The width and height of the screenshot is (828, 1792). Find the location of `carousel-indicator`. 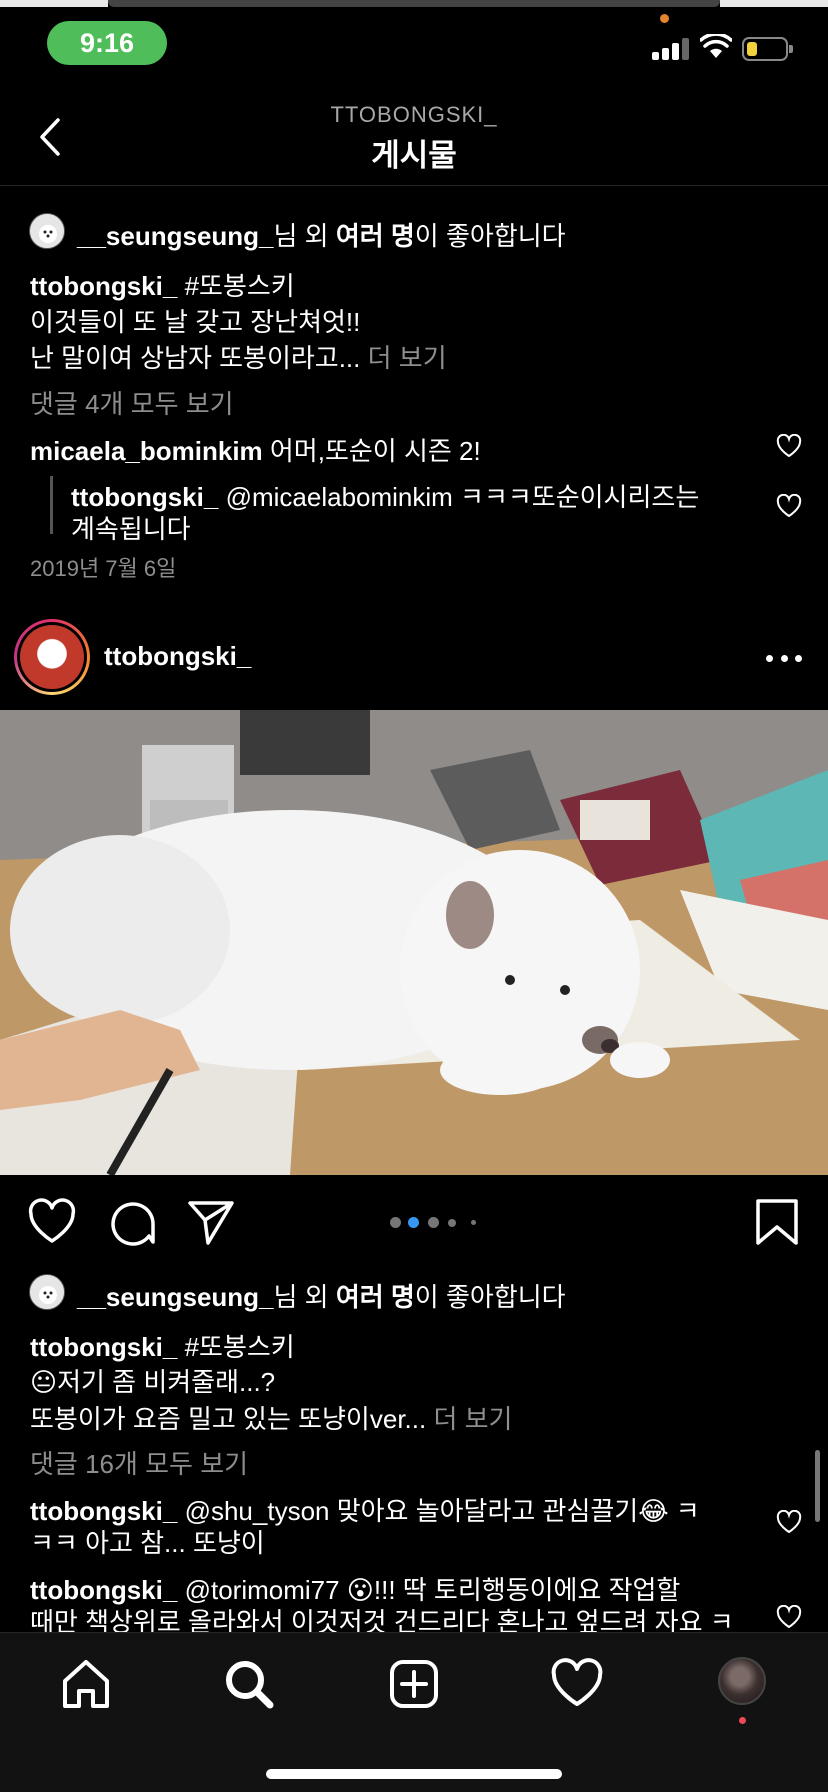

carousel-indicator is located at coordinates (436, 1223).